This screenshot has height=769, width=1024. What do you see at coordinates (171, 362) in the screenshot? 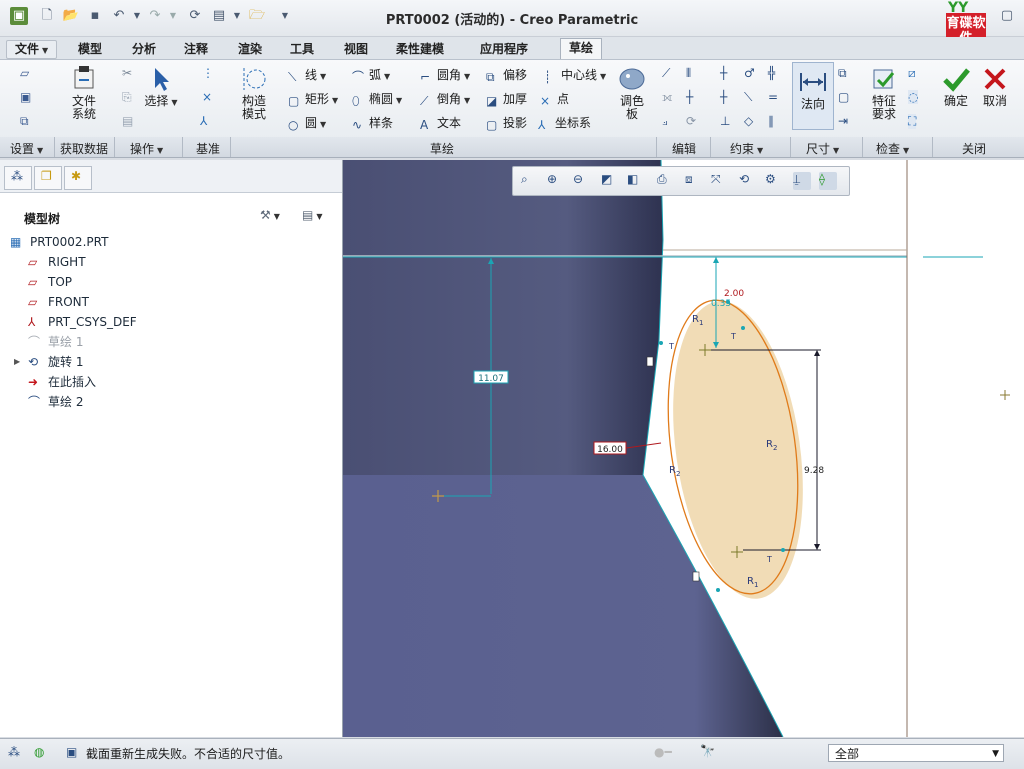
I see `model-tree-item: ▶ ⟲ 旋转 1` at bounding box center [171, 362].